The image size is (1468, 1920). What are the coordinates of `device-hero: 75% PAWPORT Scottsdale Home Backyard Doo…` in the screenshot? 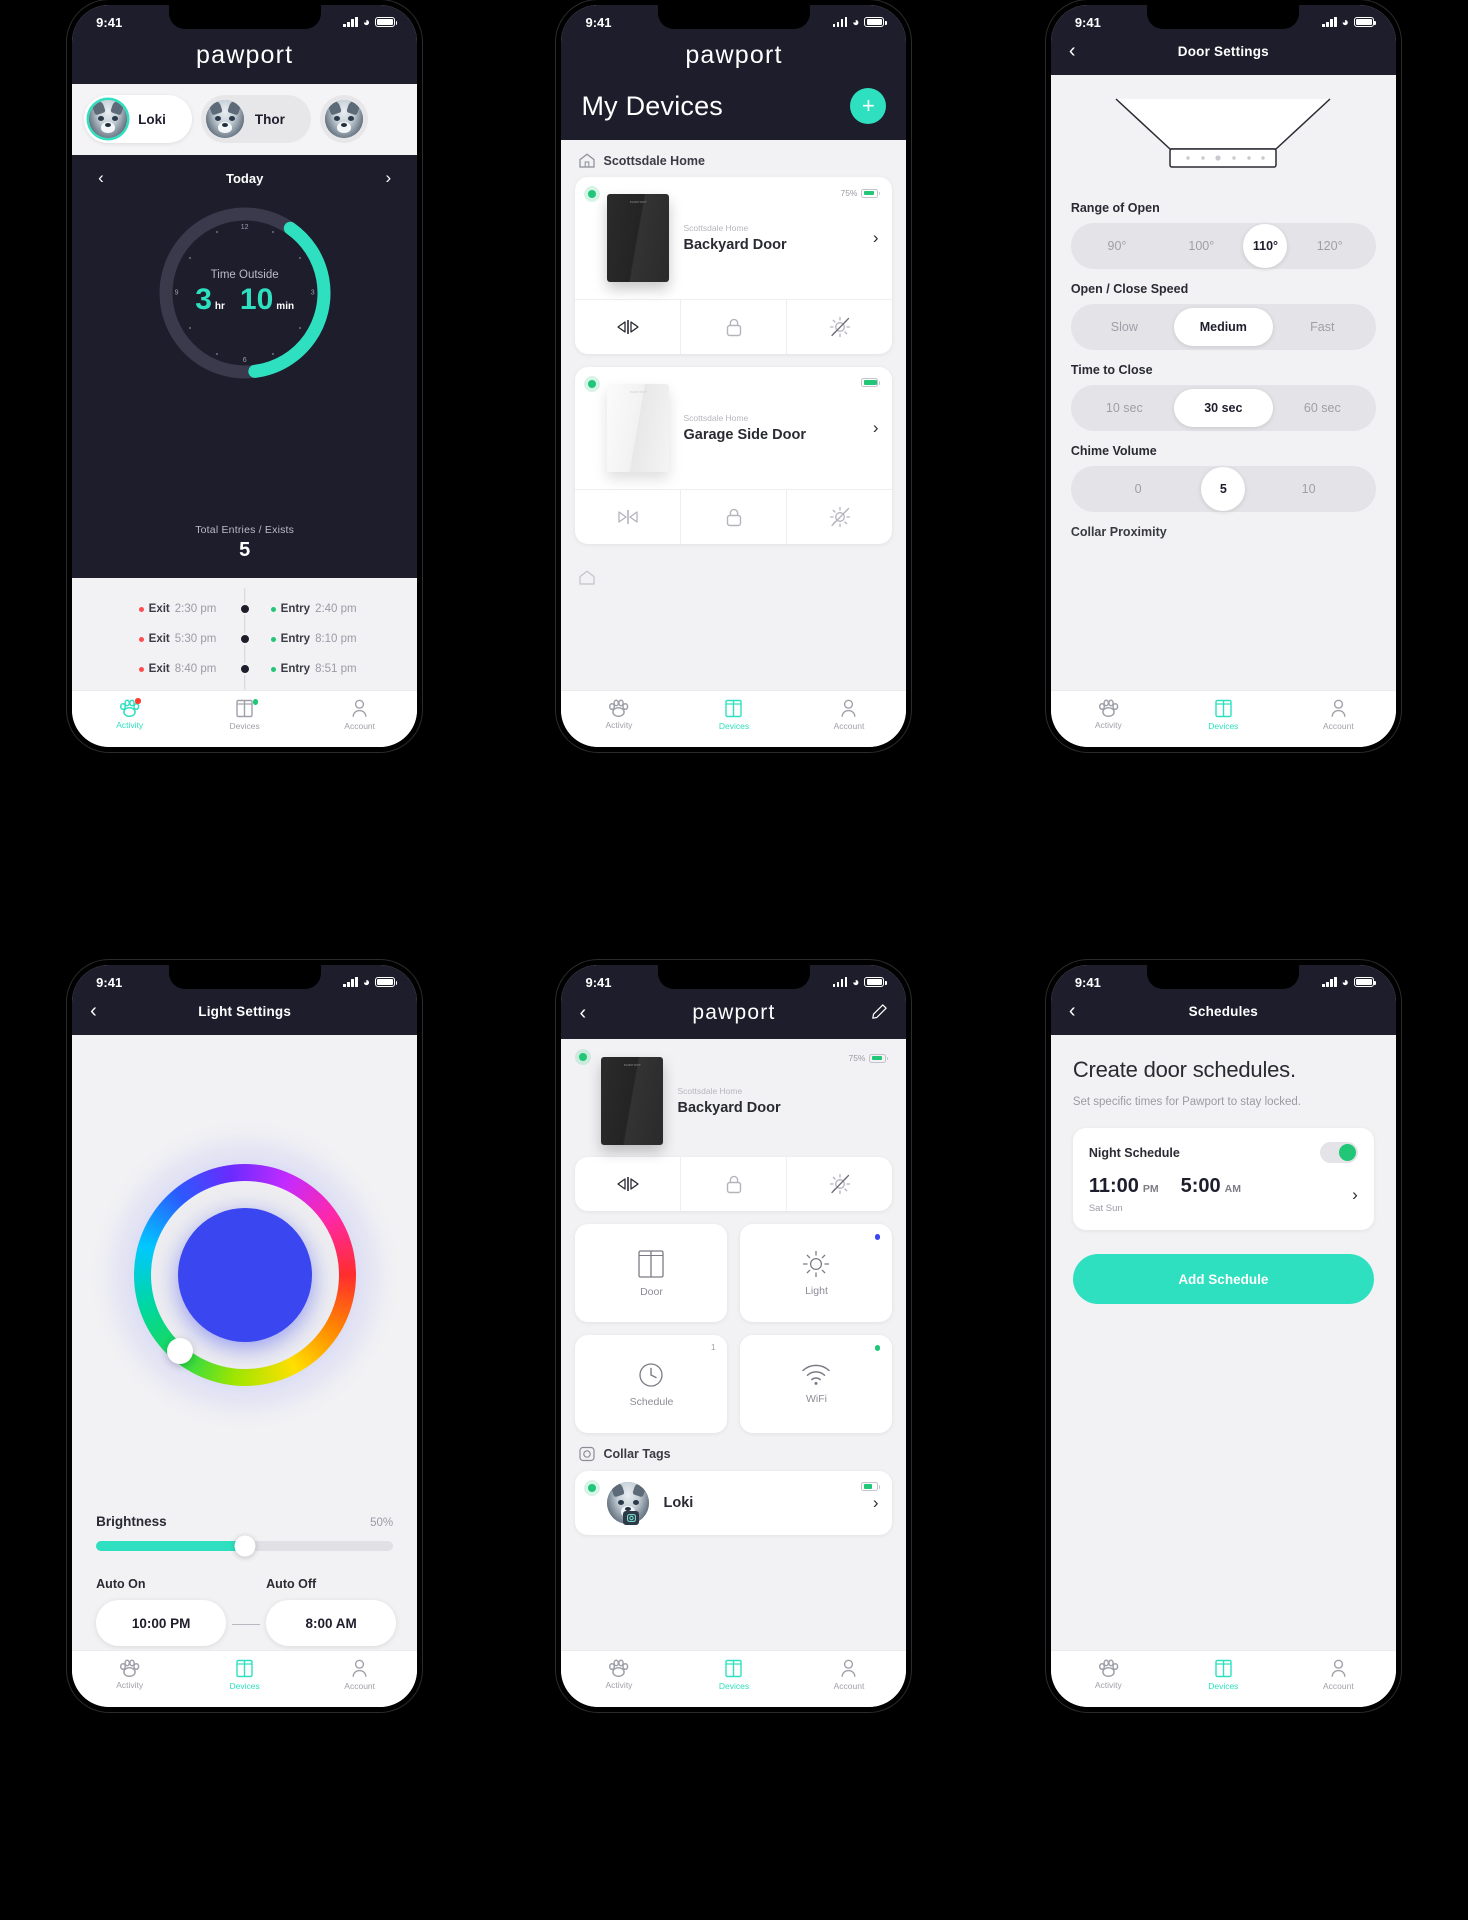 It's located at (733, 1098).